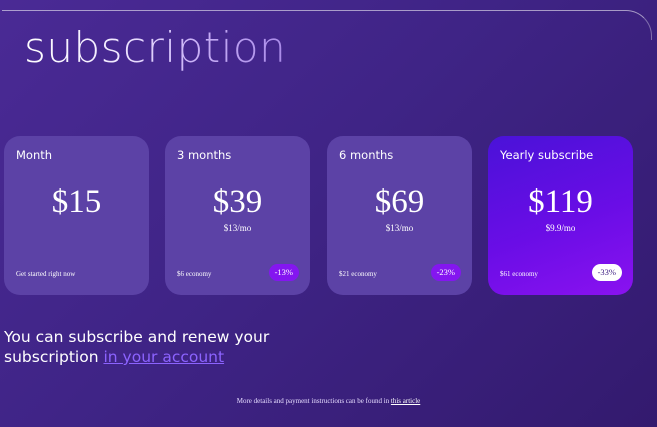 Image resolution: width=657 pixels, height=427 pixels. I want to click on plan-card-month: Month $15 Get started right now, so click(76, 215).